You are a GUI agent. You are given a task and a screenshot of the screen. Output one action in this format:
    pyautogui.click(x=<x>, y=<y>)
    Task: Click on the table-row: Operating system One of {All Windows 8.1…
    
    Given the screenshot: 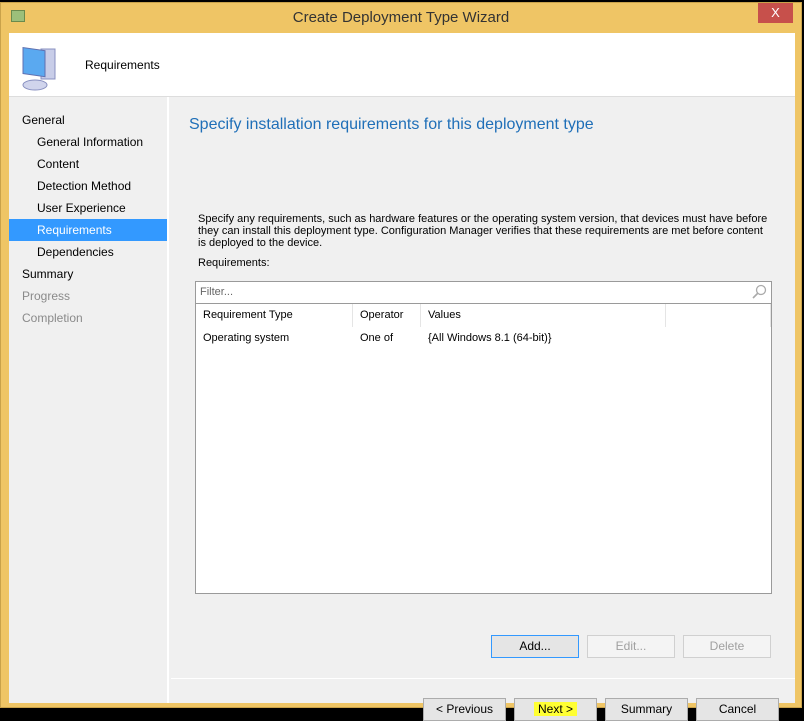 What is the action you would take?
    pyautogui.click(x=483, y=338)
    